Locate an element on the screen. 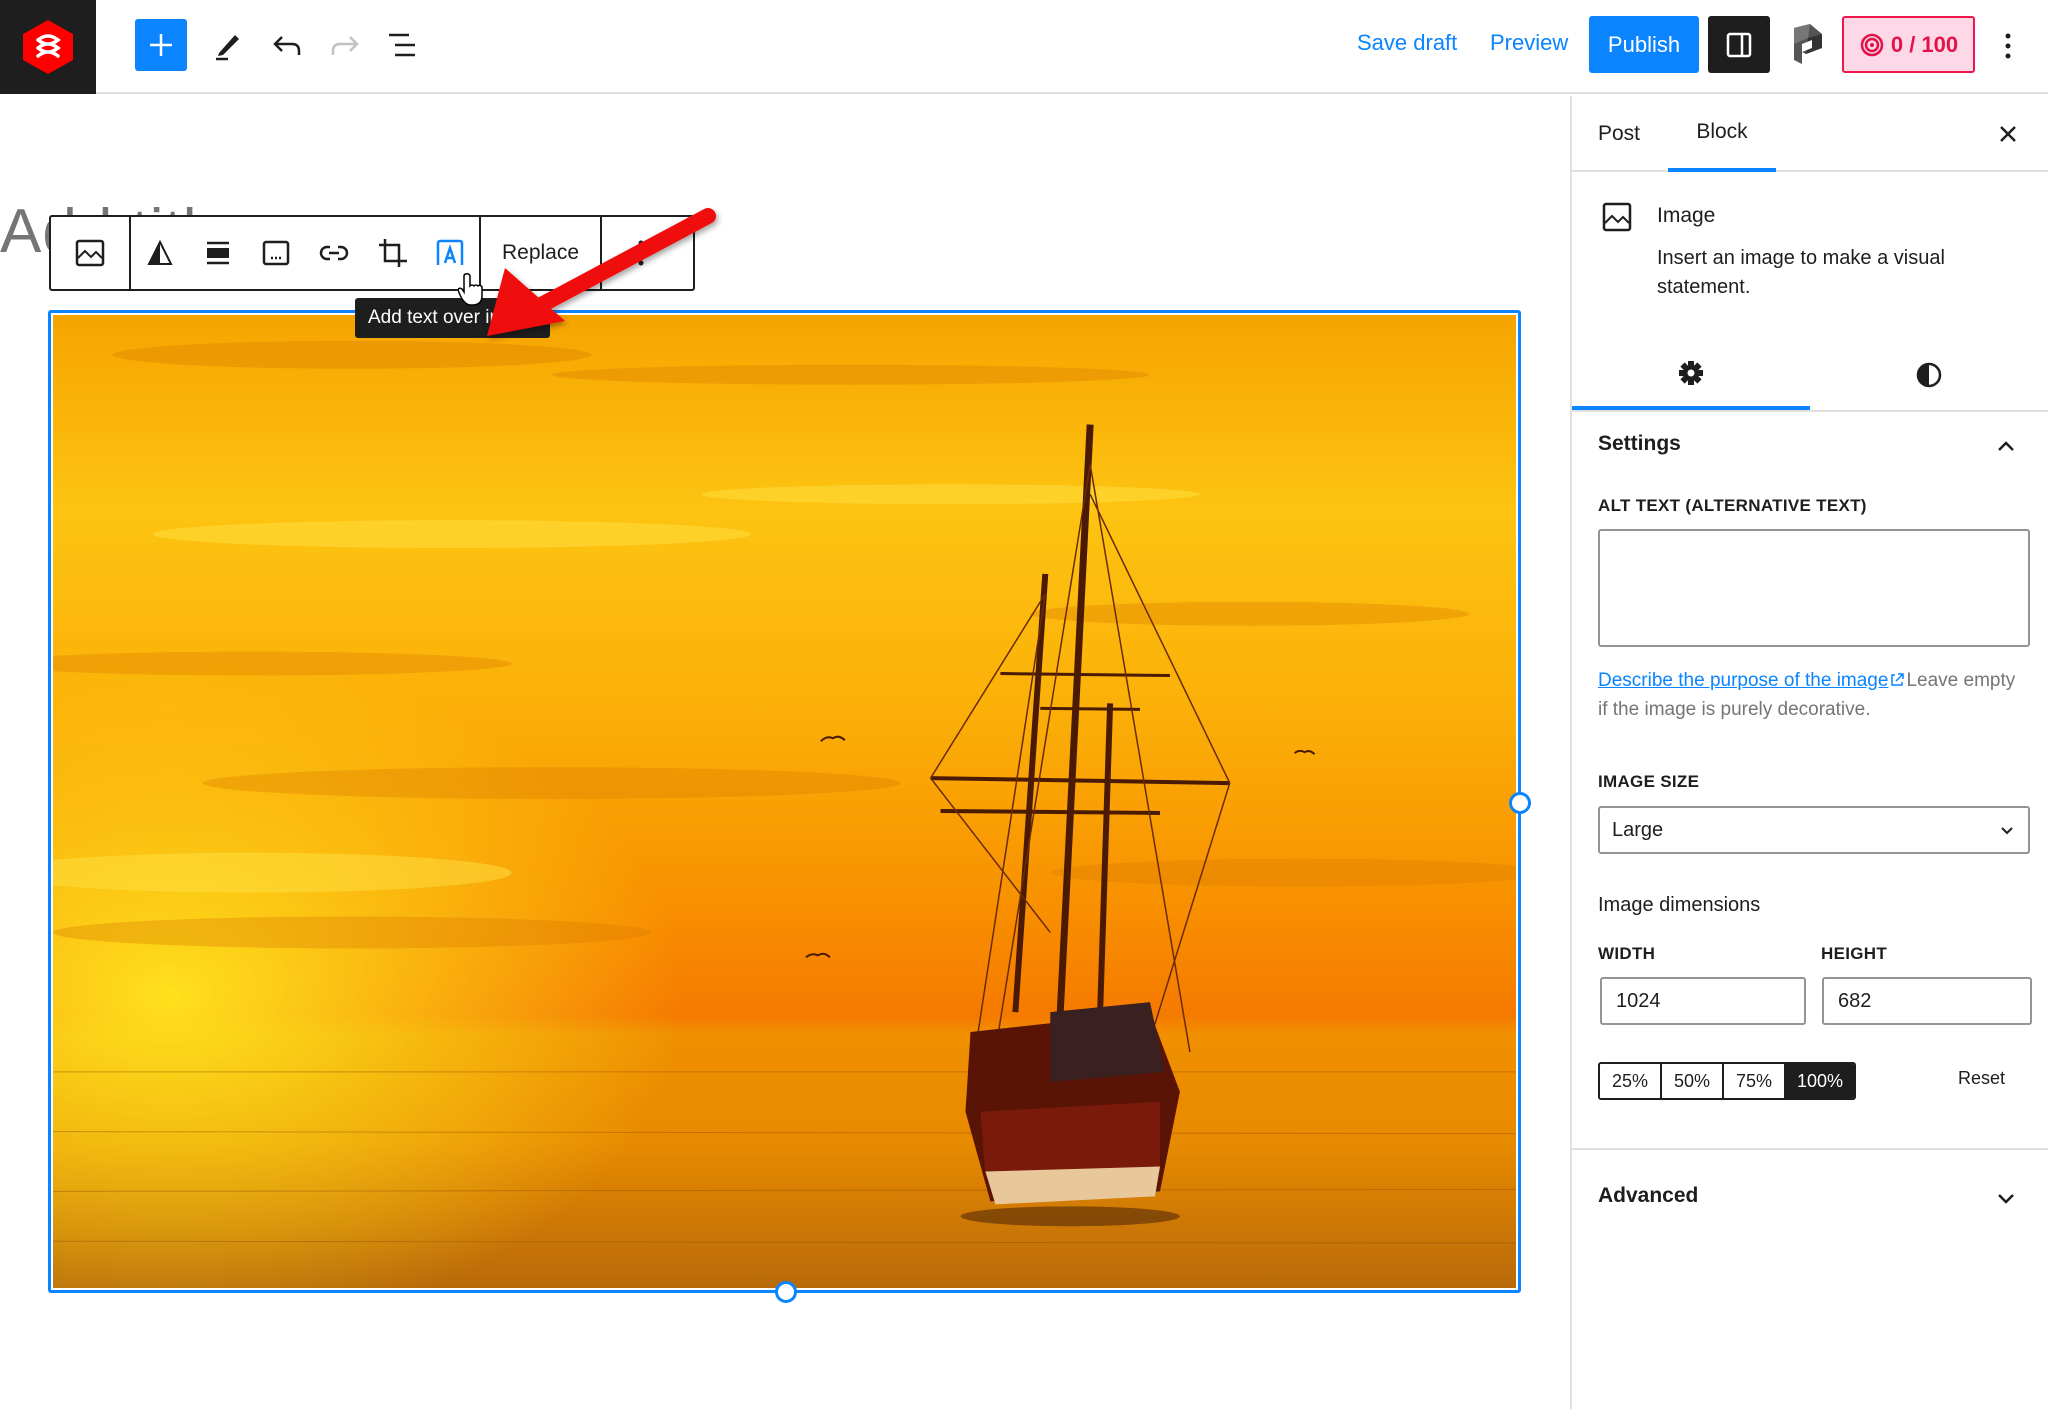 This screenshot has height=1409, width=2048. gear-icon is located at coordinates (1691, 373).